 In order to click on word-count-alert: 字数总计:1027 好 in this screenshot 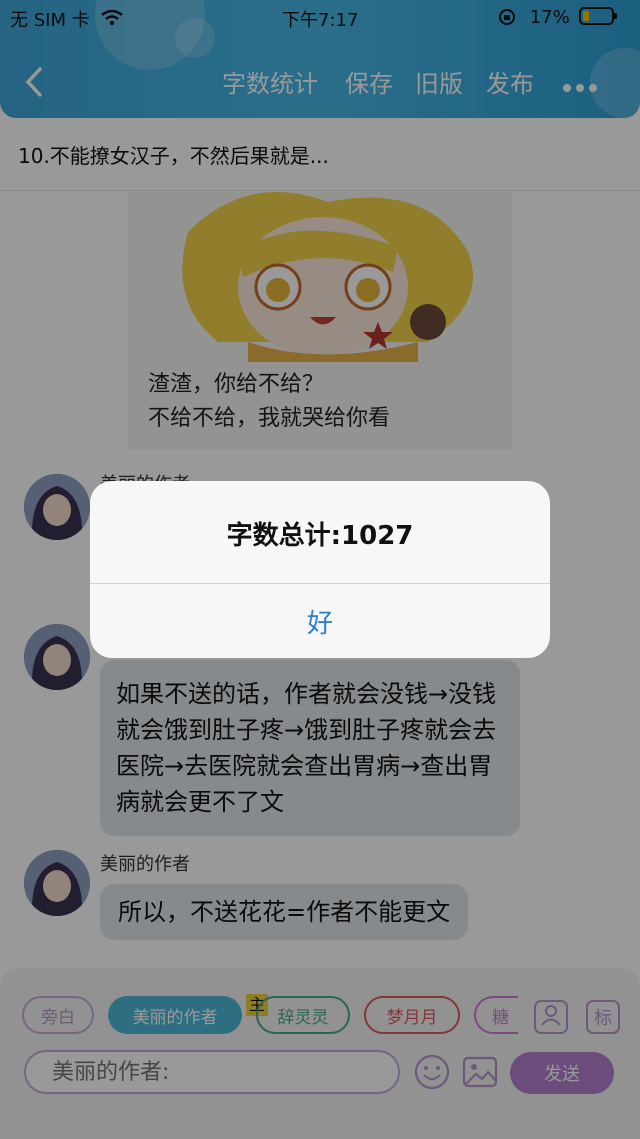, I will do `click(320, 569)`.